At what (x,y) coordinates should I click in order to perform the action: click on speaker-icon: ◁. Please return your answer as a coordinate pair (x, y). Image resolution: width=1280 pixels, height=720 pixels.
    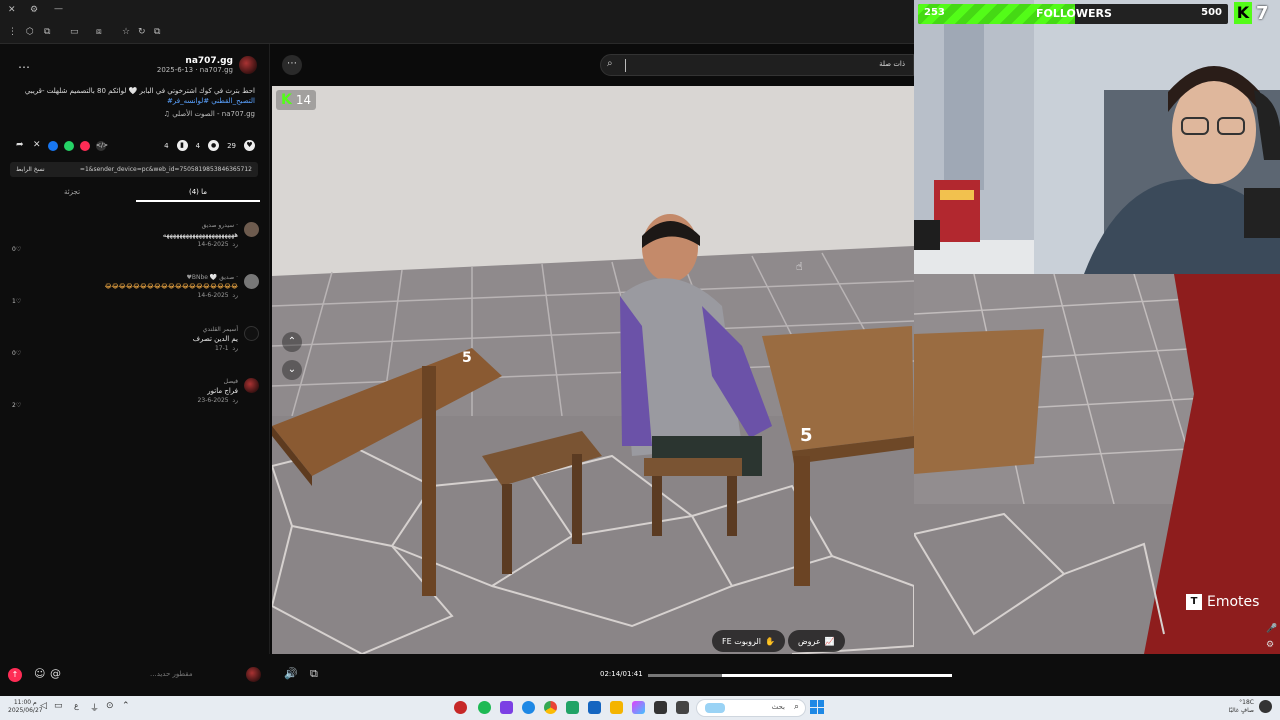
    Looking at the image, I should click on (43, 706).